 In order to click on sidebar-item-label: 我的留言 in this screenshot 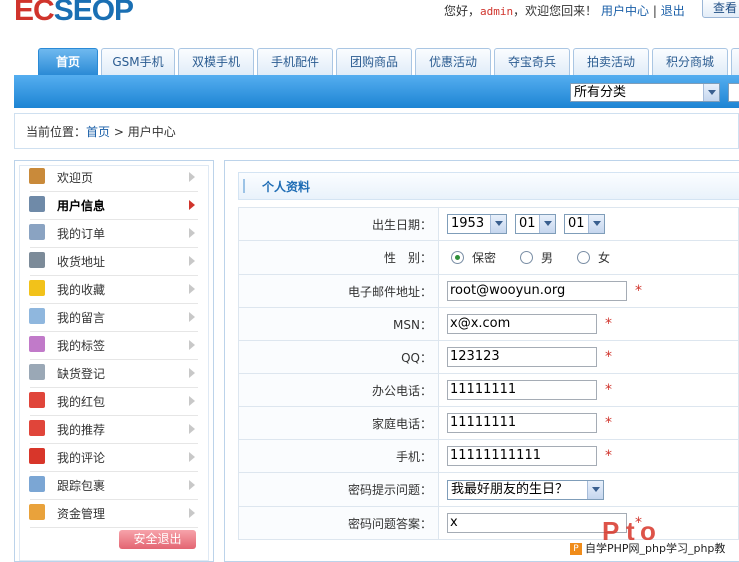, I will do `click(81, 318)`.